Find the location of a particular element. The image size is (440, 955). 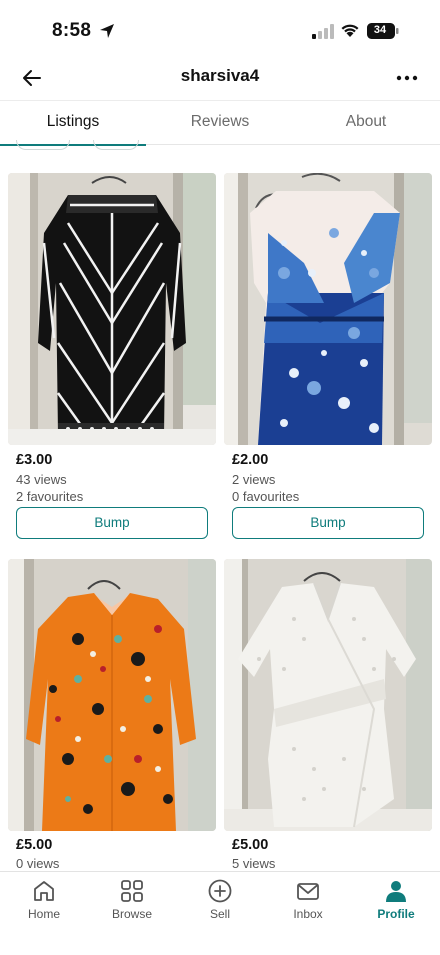

listing-price: £2.00 is located at coordinates (250, 460).